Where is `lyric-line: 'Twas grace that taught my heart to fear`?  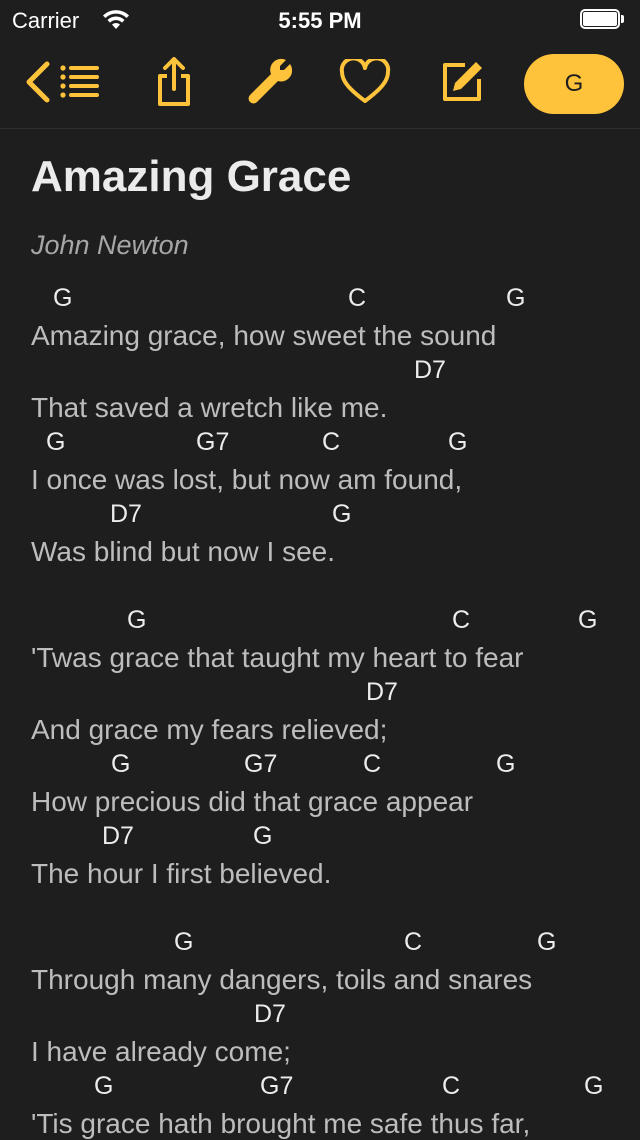 lyric-line: 'Twas grace that taught my heart to fear is located at coordinates (277, 657).